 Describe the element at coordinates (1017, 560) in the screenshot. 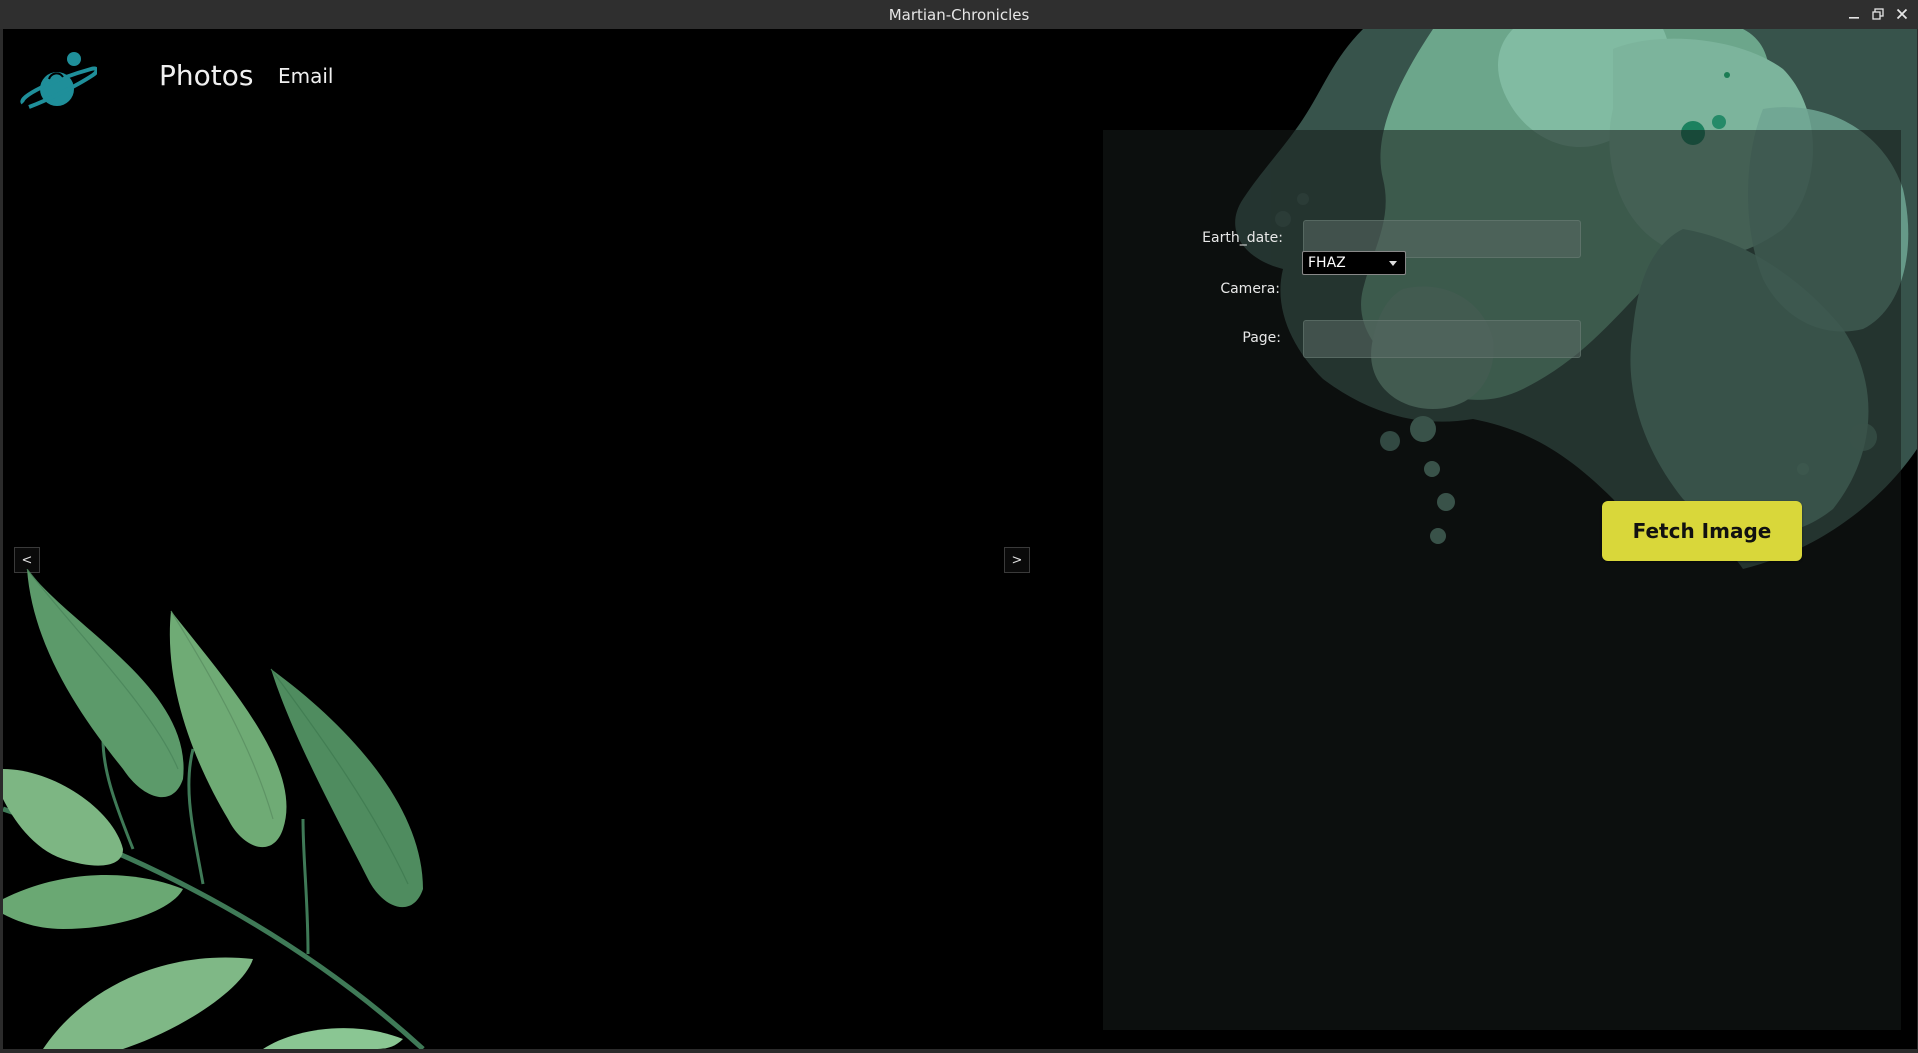

I see `next-image-button: >` at that location.